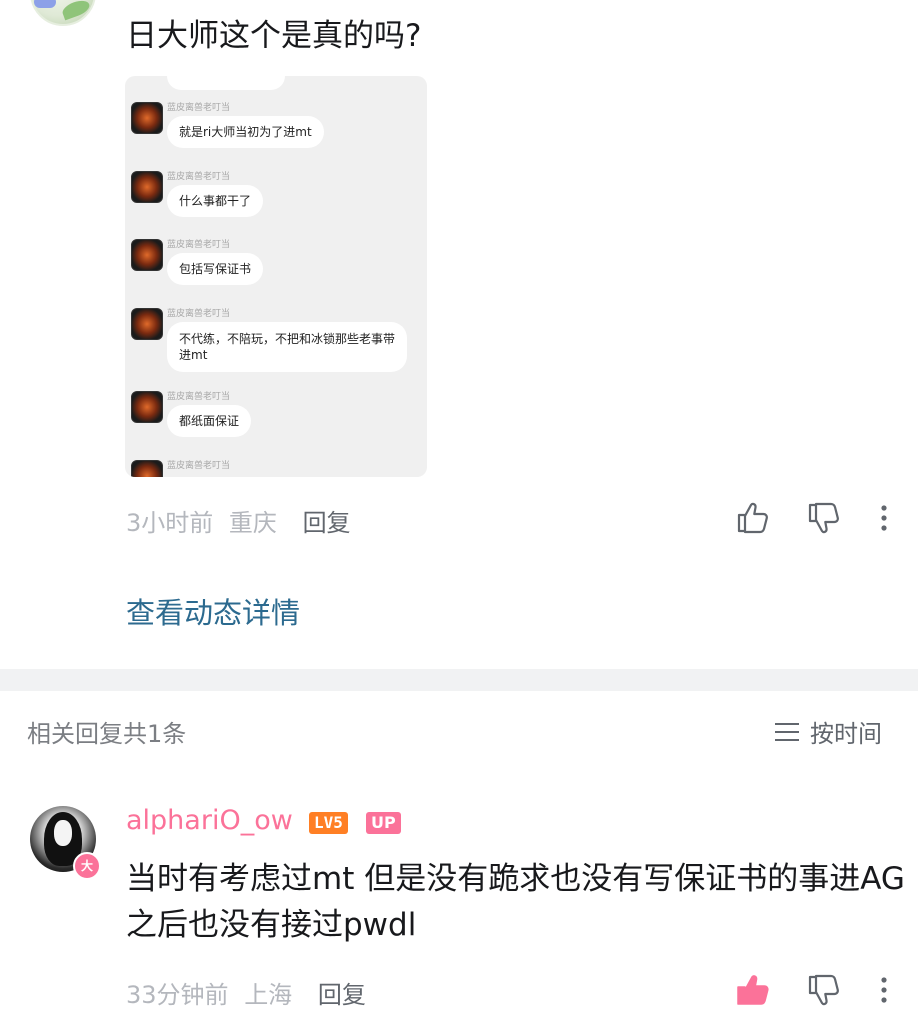 This screenshot has width=918, height=1024. I want to click on comment-location: 重庆, so click(252, 523).